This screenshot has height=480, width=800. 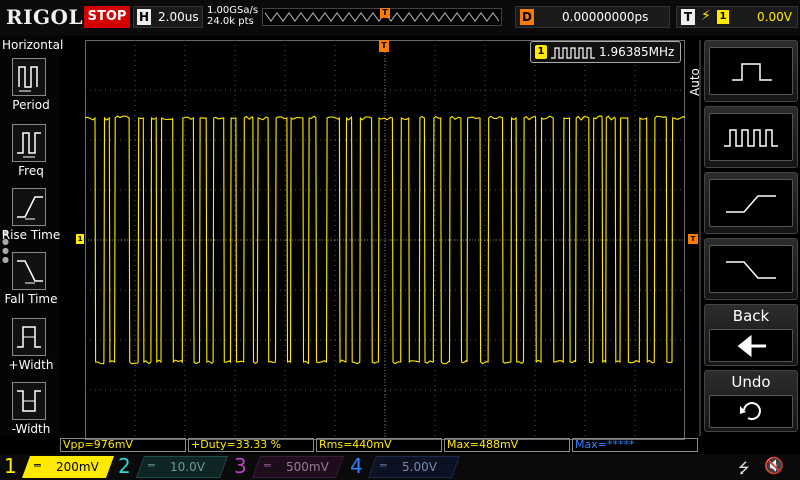 What do you see at coordinates (744, 469) in the screenshot?
I see `usb-icon: ⭍` at bounding box center [744, 469].